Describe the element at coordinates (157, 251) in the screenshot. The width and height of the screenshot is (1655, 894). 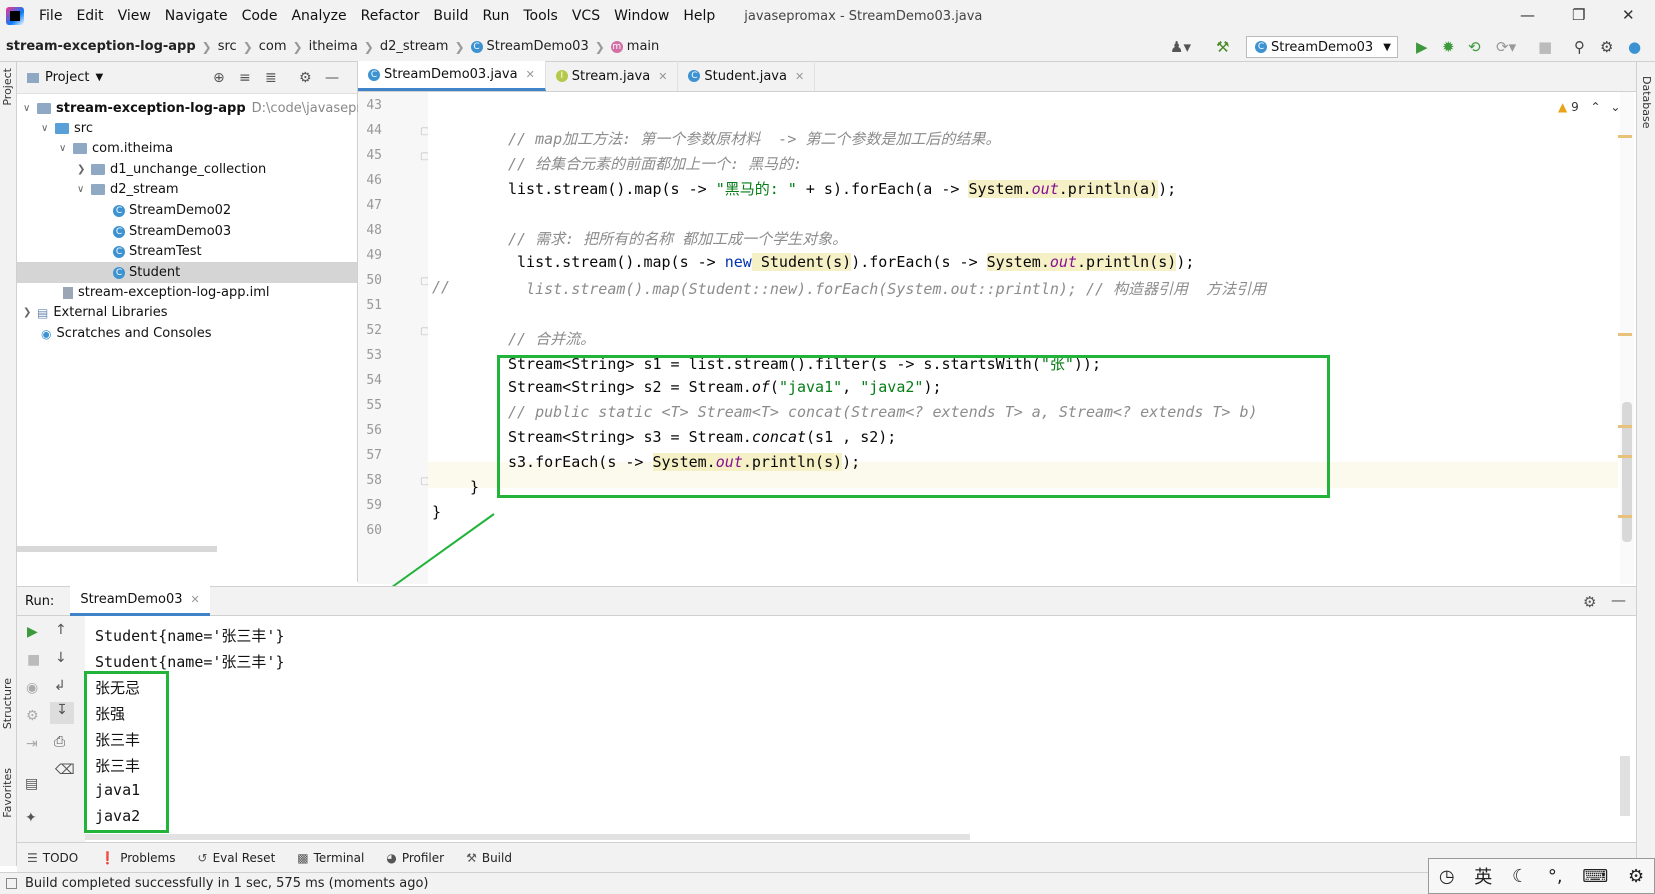
I see `tree-item-streamtest: C StreamTest` at that location.